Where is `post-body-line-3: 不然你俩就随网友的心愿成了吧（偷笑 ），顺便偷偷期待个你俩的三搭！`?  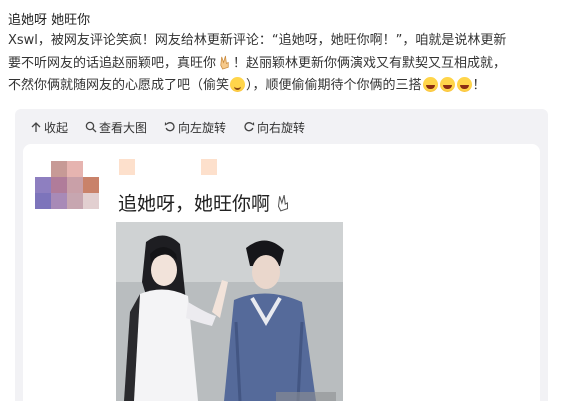
post-body-line-3: 不然你俩就随网友的心愿成了吧（偷笑 ），顺便偷偷期待个你俩的三搭！ is located at coordinates (247, 85).